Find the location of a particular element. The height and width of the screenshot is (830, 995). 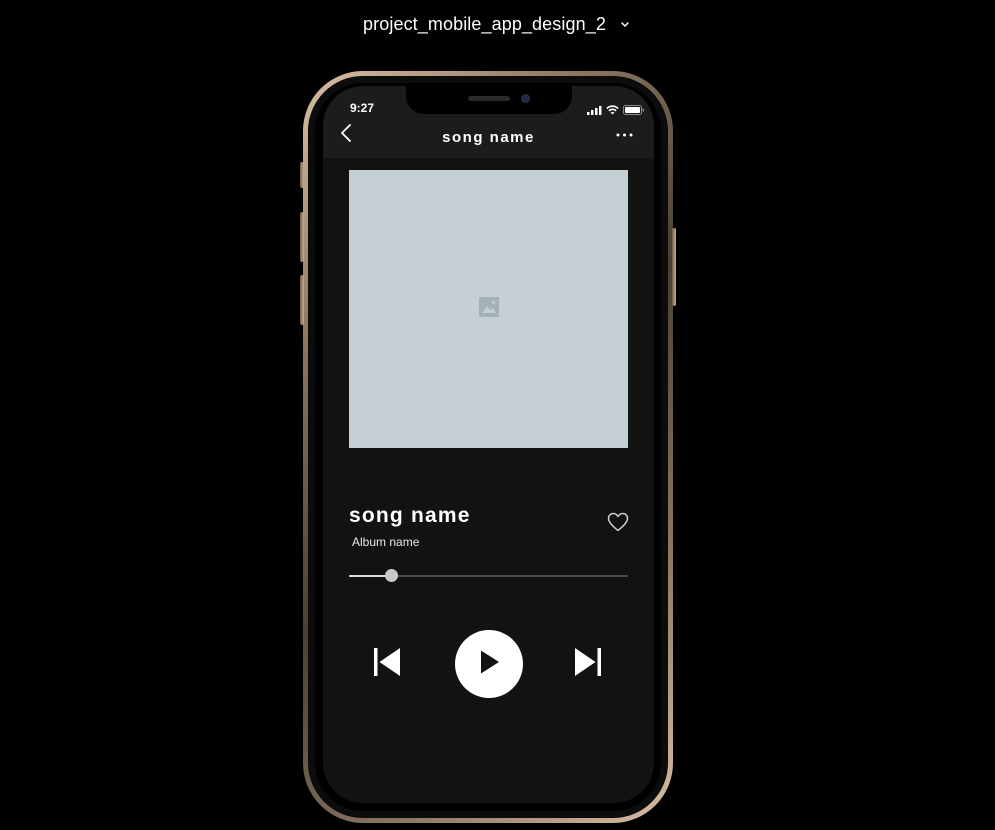

skip-next-icon is located at coordinates (588, 664).